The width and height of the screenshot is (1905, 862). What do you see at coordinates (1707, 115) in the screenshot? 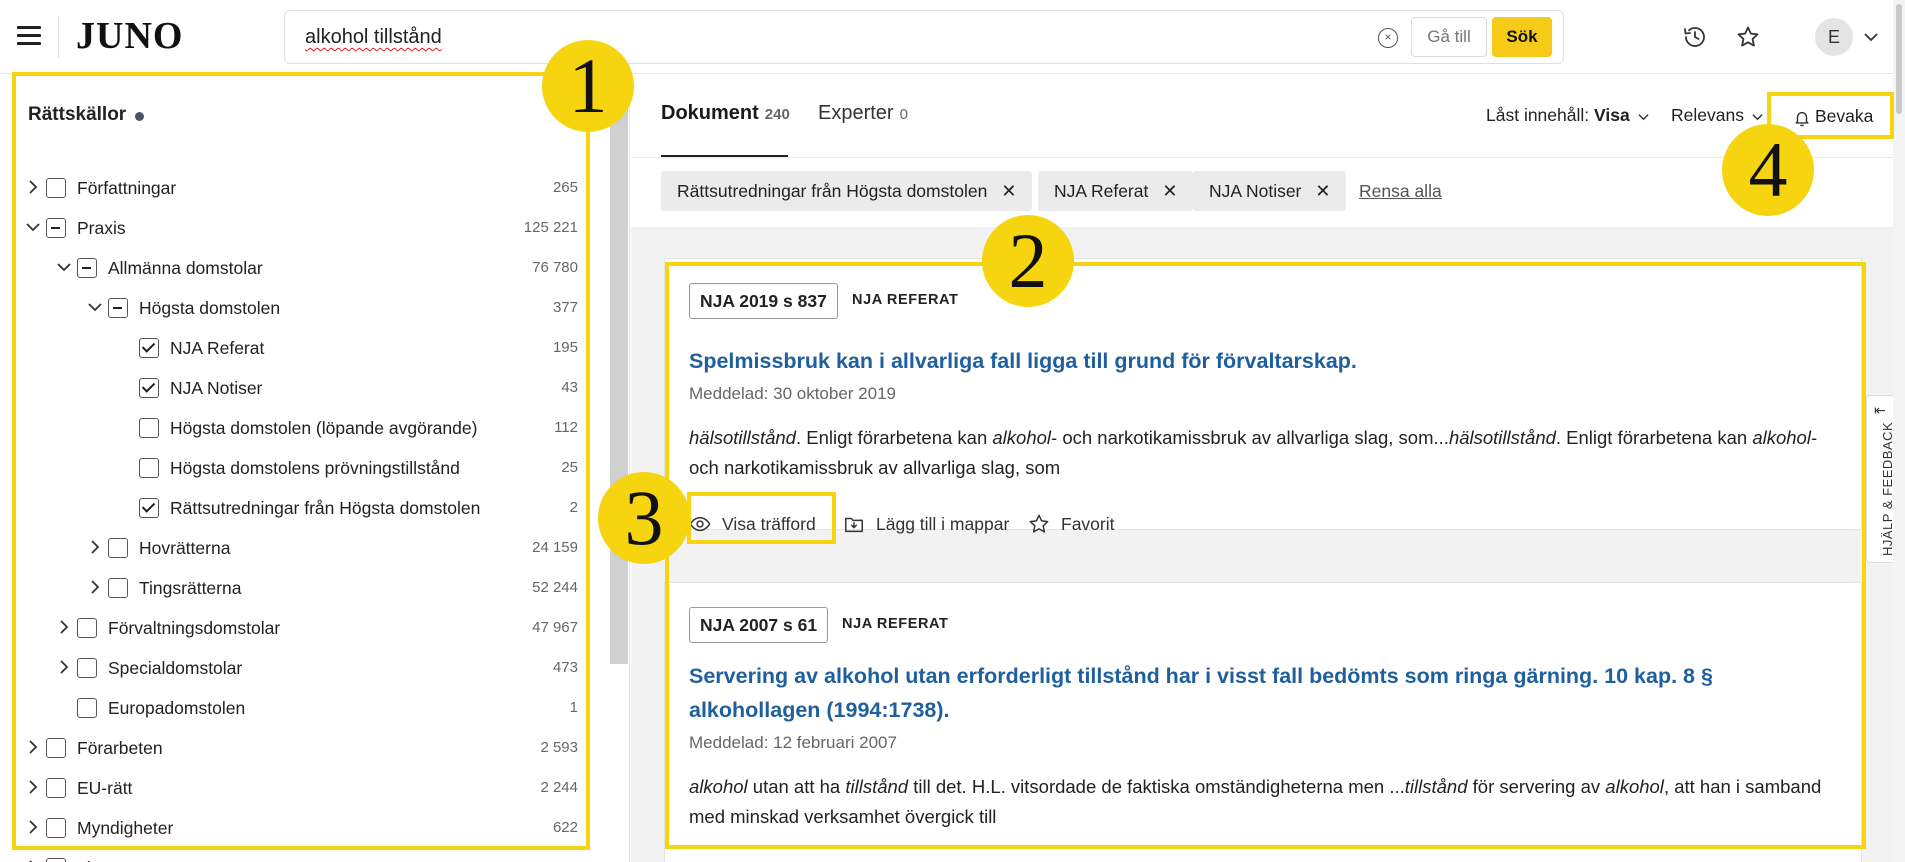
I see `sort-label: Relevans` at bounding box center [1707, 115].